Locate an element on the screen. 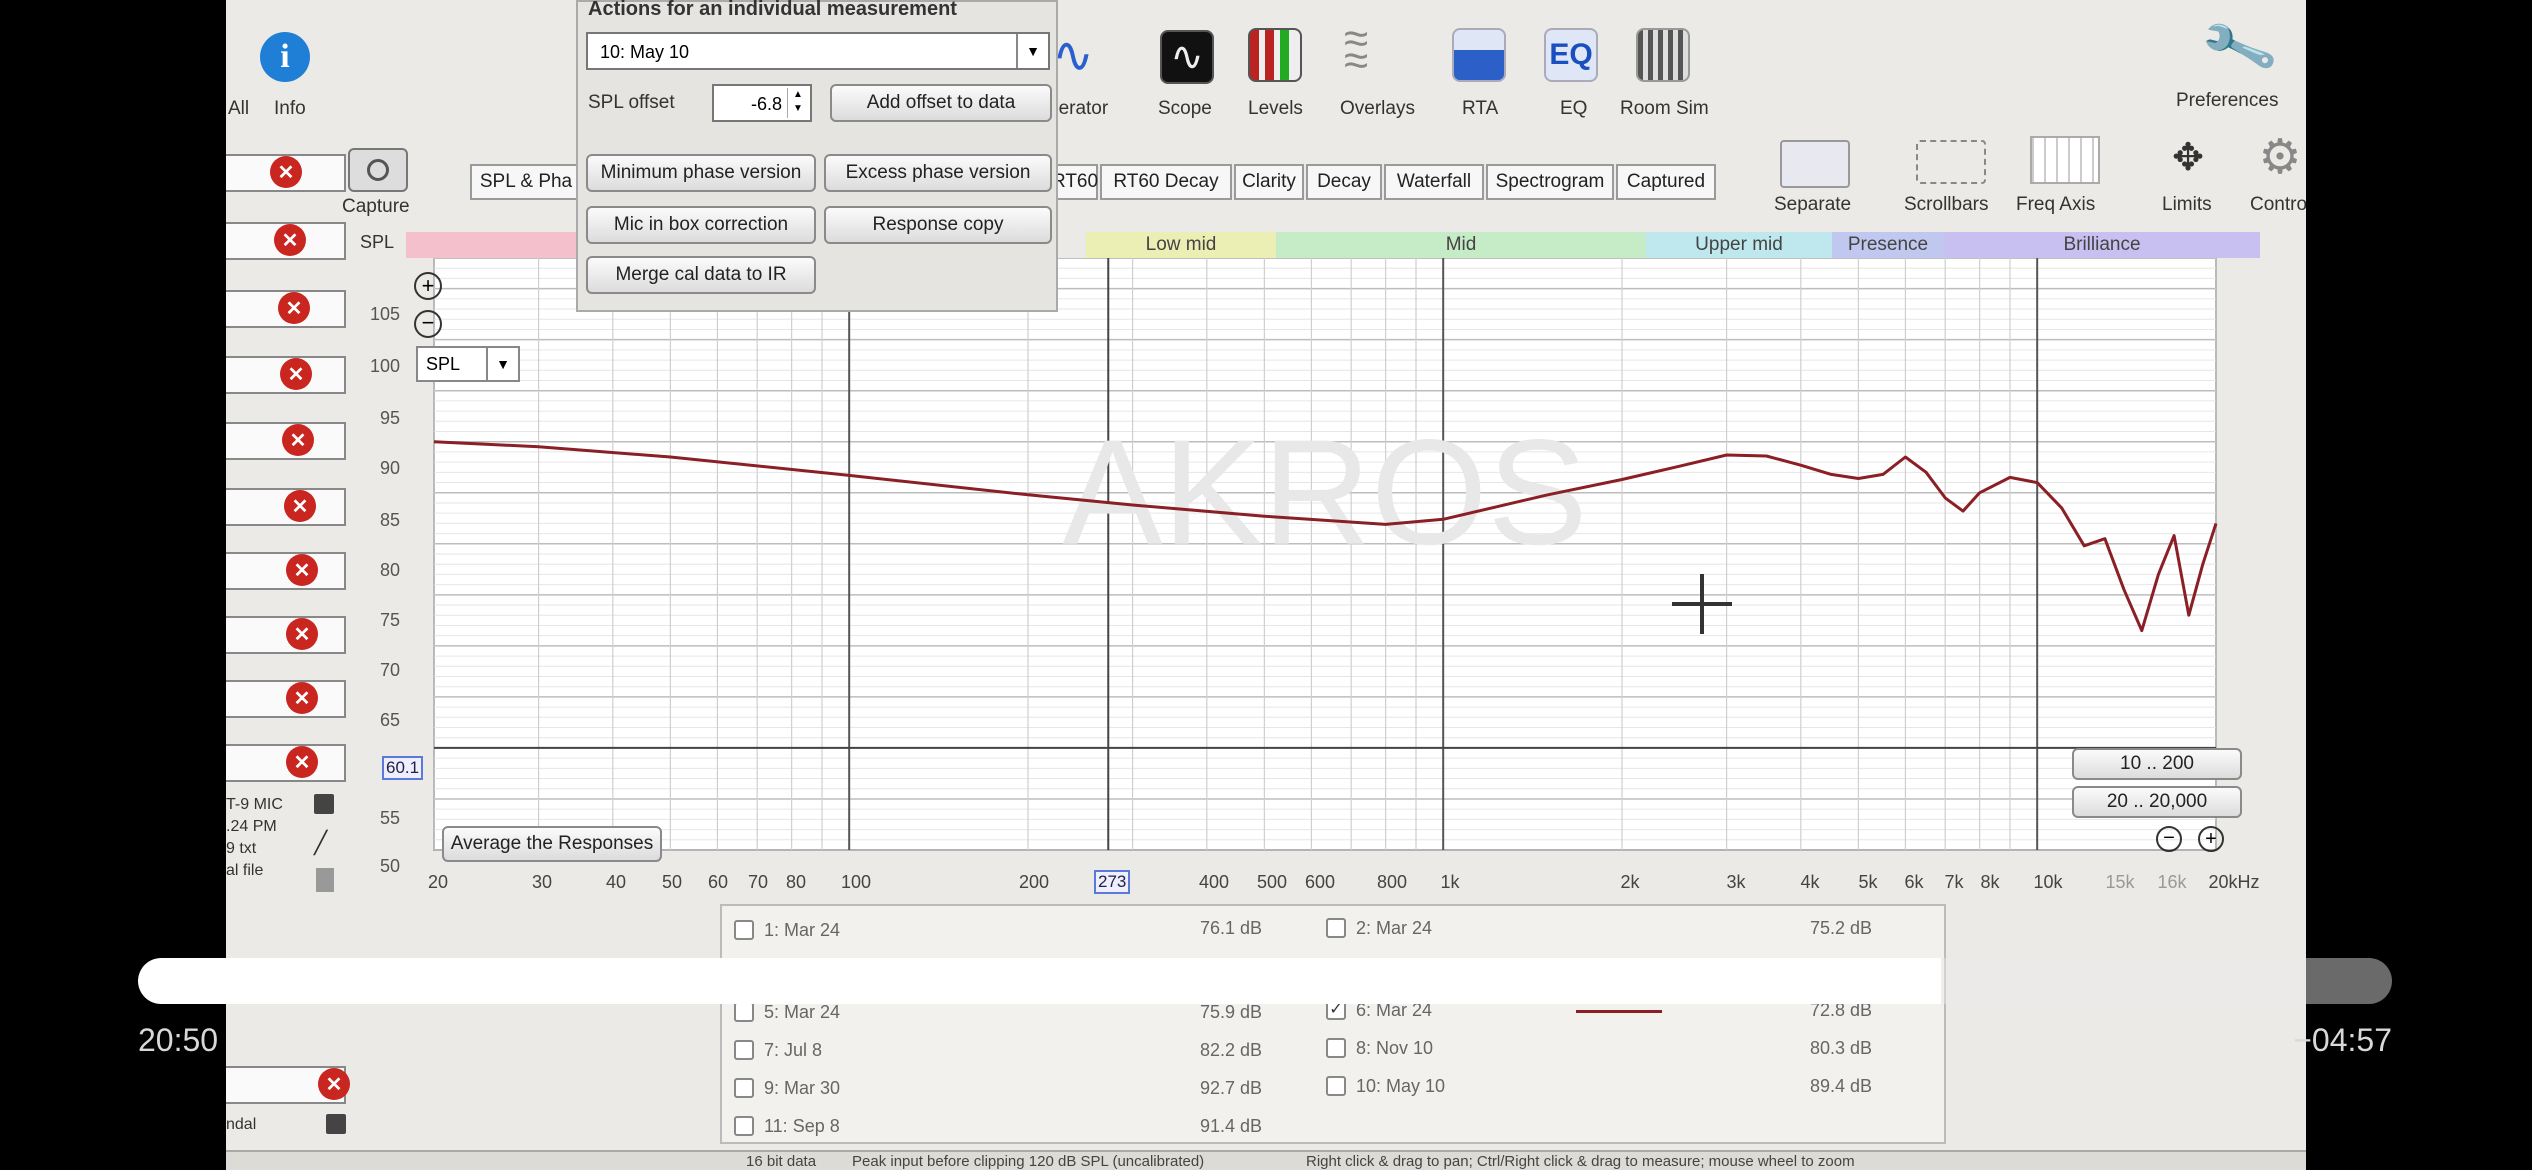  measurement-level: 80.3 dB is located at coordinates (1841, 1048).